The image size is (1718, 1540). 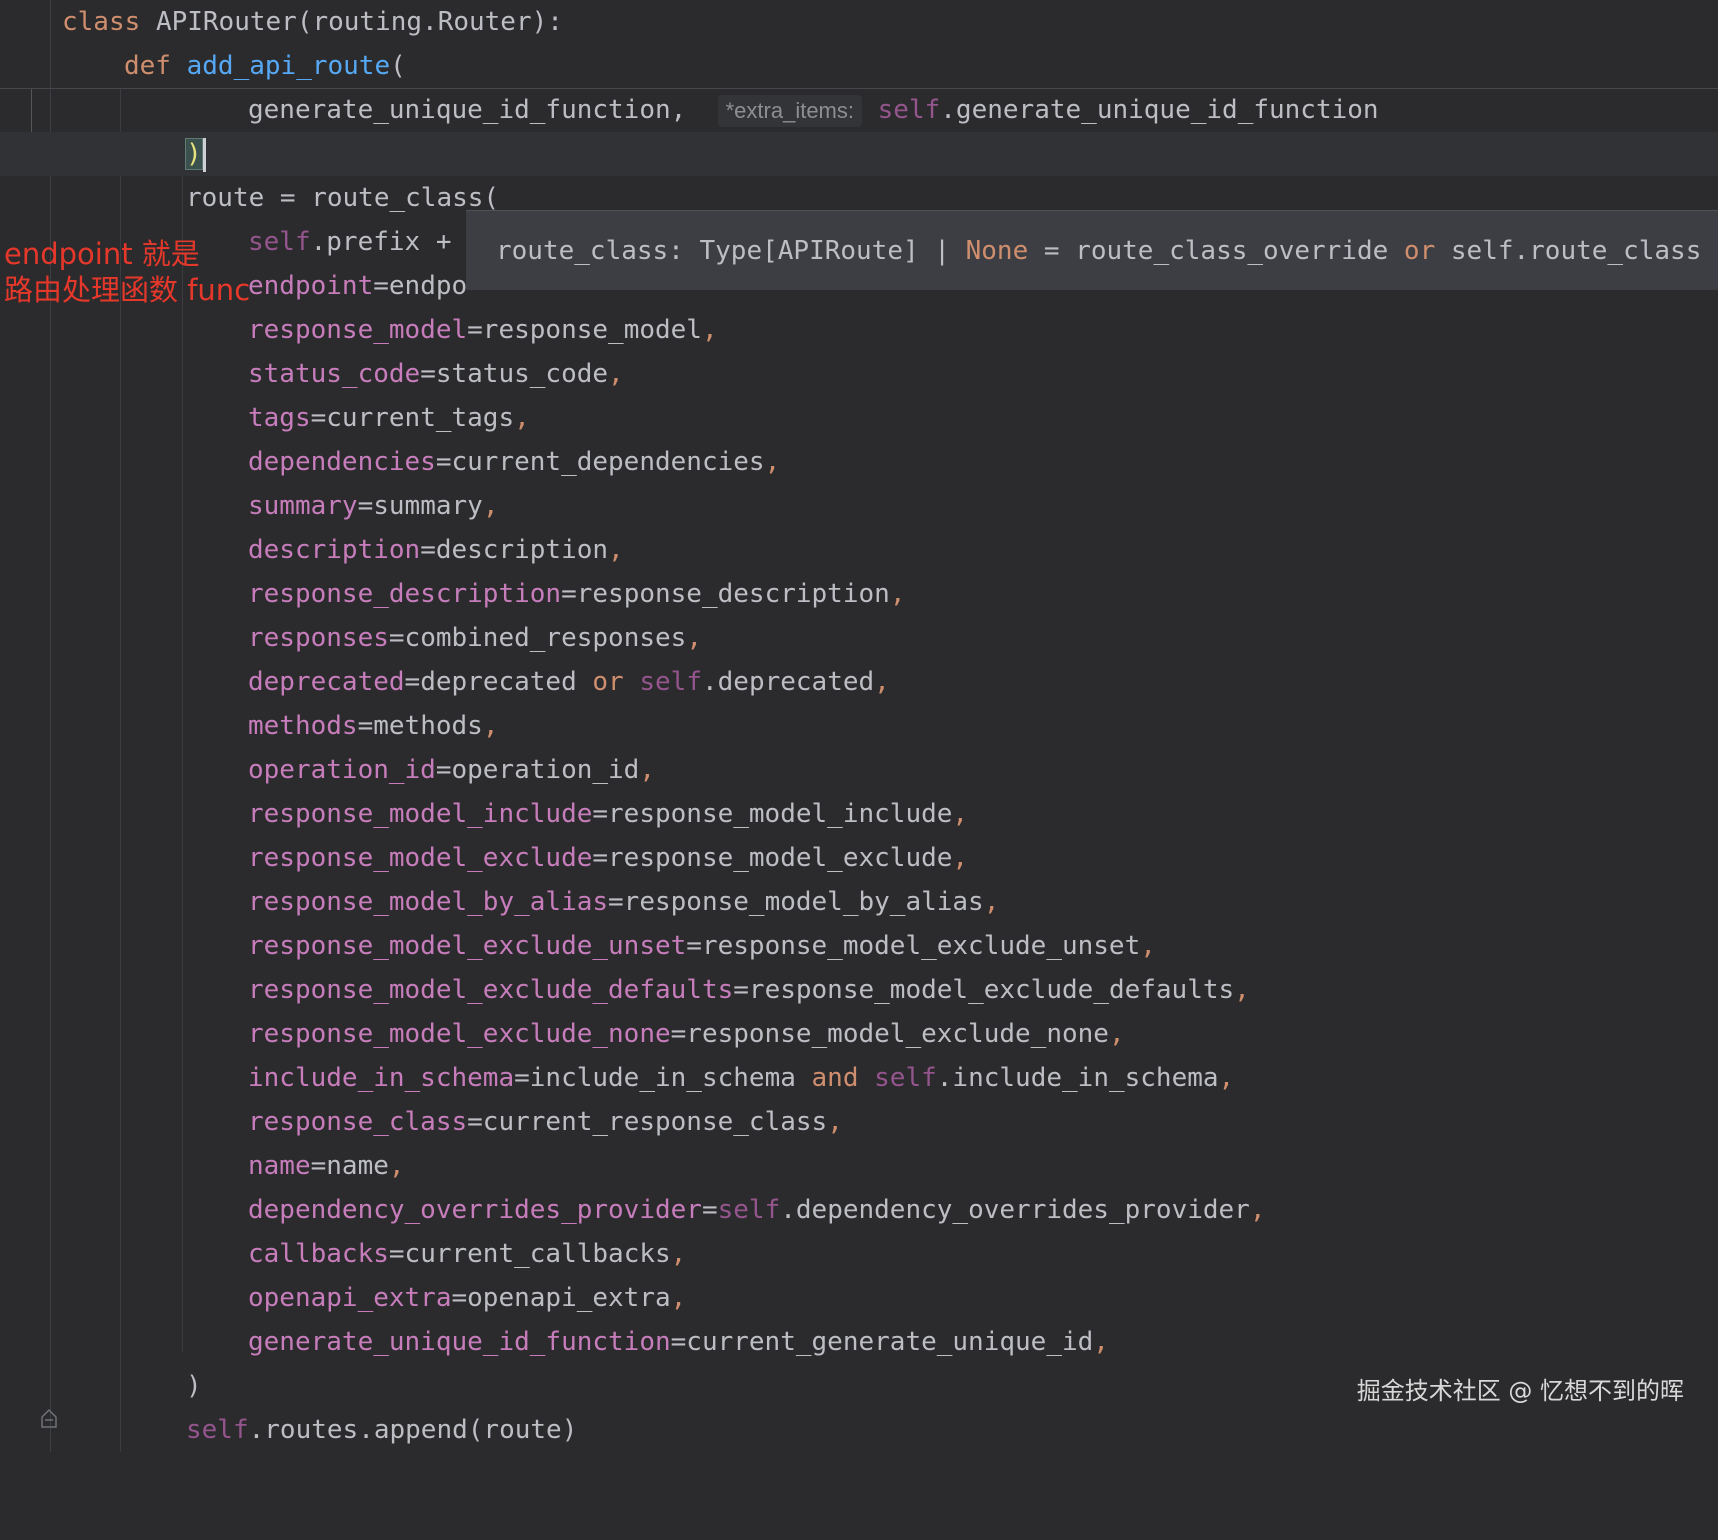 What do you see at coordinates (663, 1078) in the screenshot?
I see `param-value: =include_in_schema` at bounding box center [663, 1078].